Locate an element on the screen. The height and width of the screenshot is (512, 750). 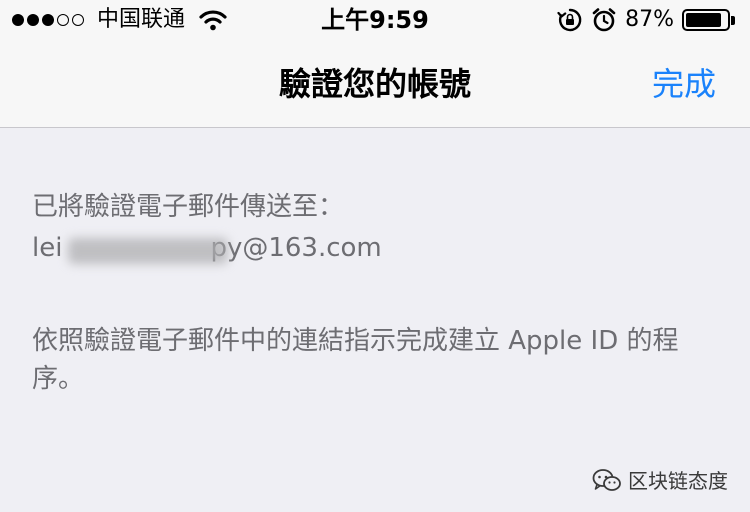
alarm-icon is located at coordinates (604, 20).